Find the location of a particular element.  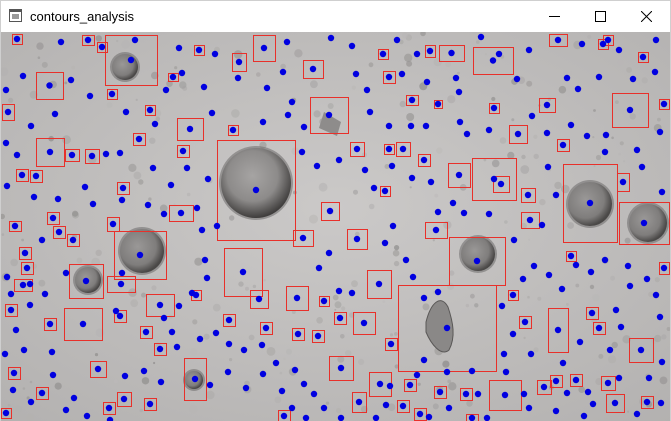

title-bar: contours_analysis is located at coordinates (335, 16).